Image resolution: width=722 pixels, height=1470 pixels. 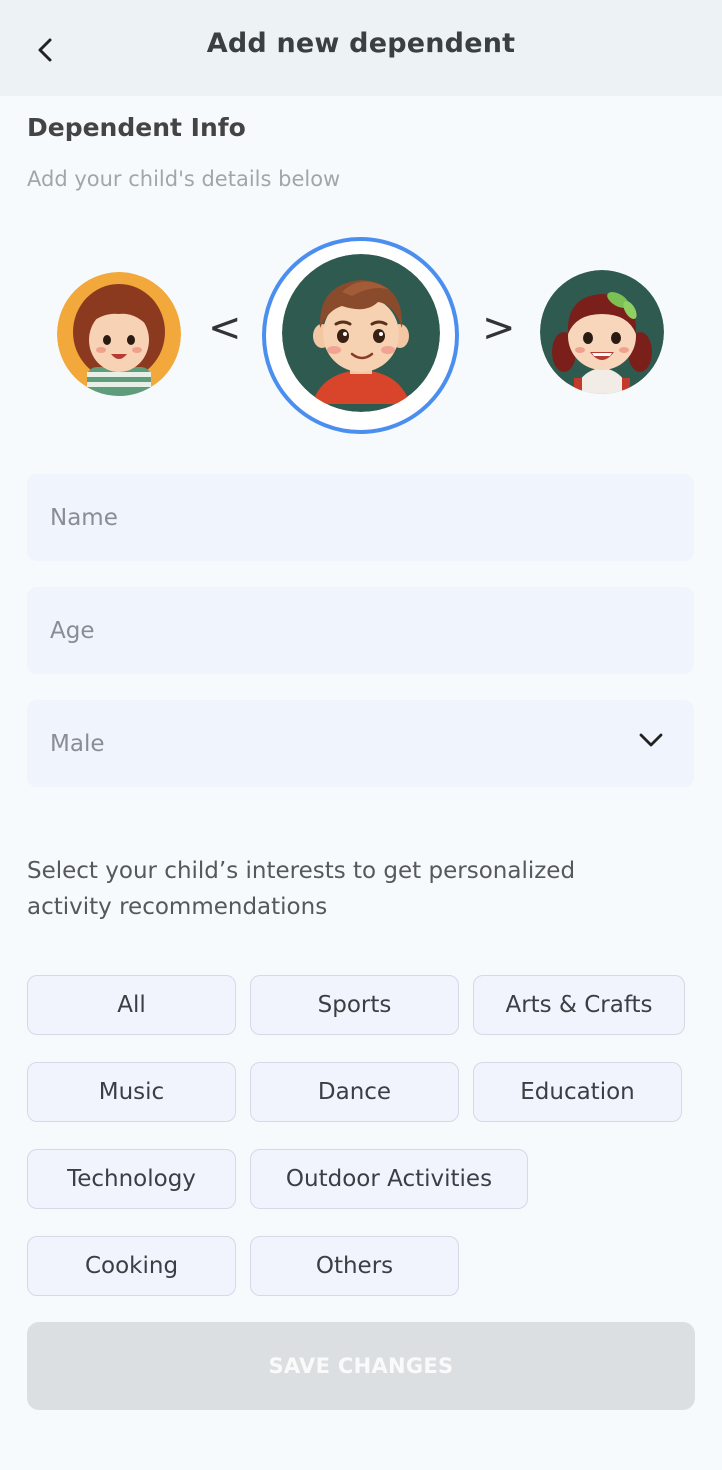 What do you see at coordinates (131, 1266) in the screenshot?
I see `interest-chip-cooking: Cooking` at bounding box center [131, 1266].